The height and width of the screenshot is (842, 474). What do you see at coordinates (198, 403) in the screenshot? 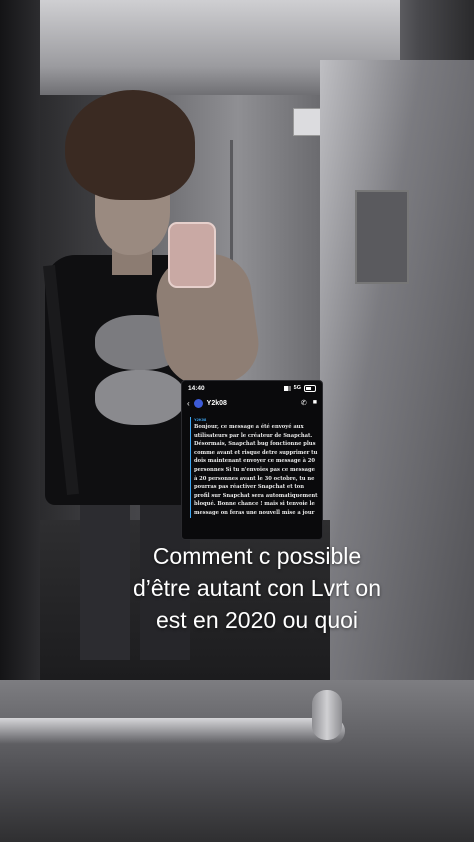
I see `avatar-icon` at bounding box center [198, 403].